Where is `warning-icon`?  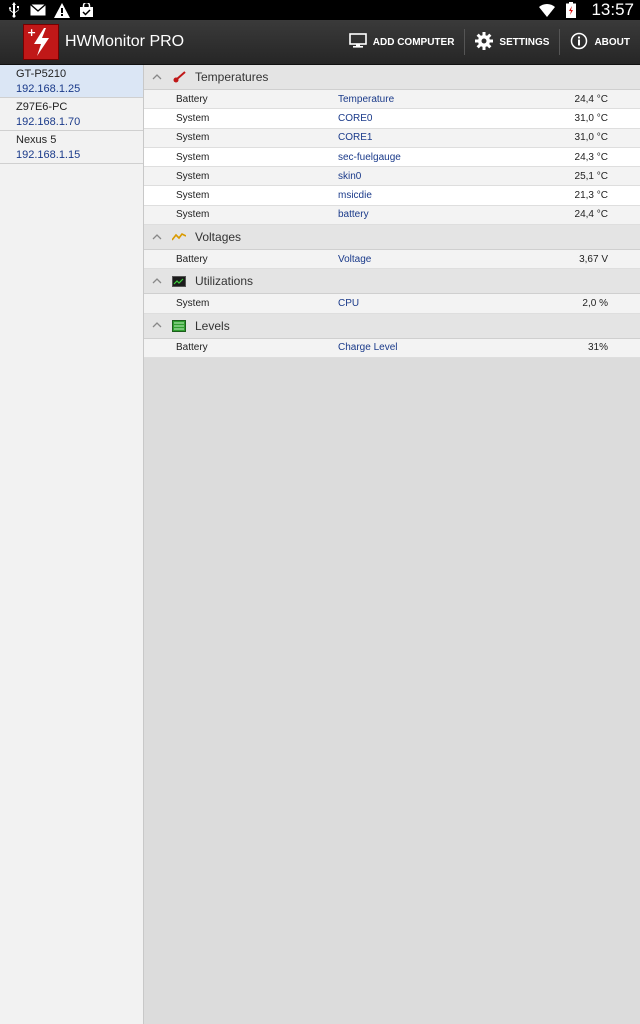 warning-icon is located at coordinates (62, 10).